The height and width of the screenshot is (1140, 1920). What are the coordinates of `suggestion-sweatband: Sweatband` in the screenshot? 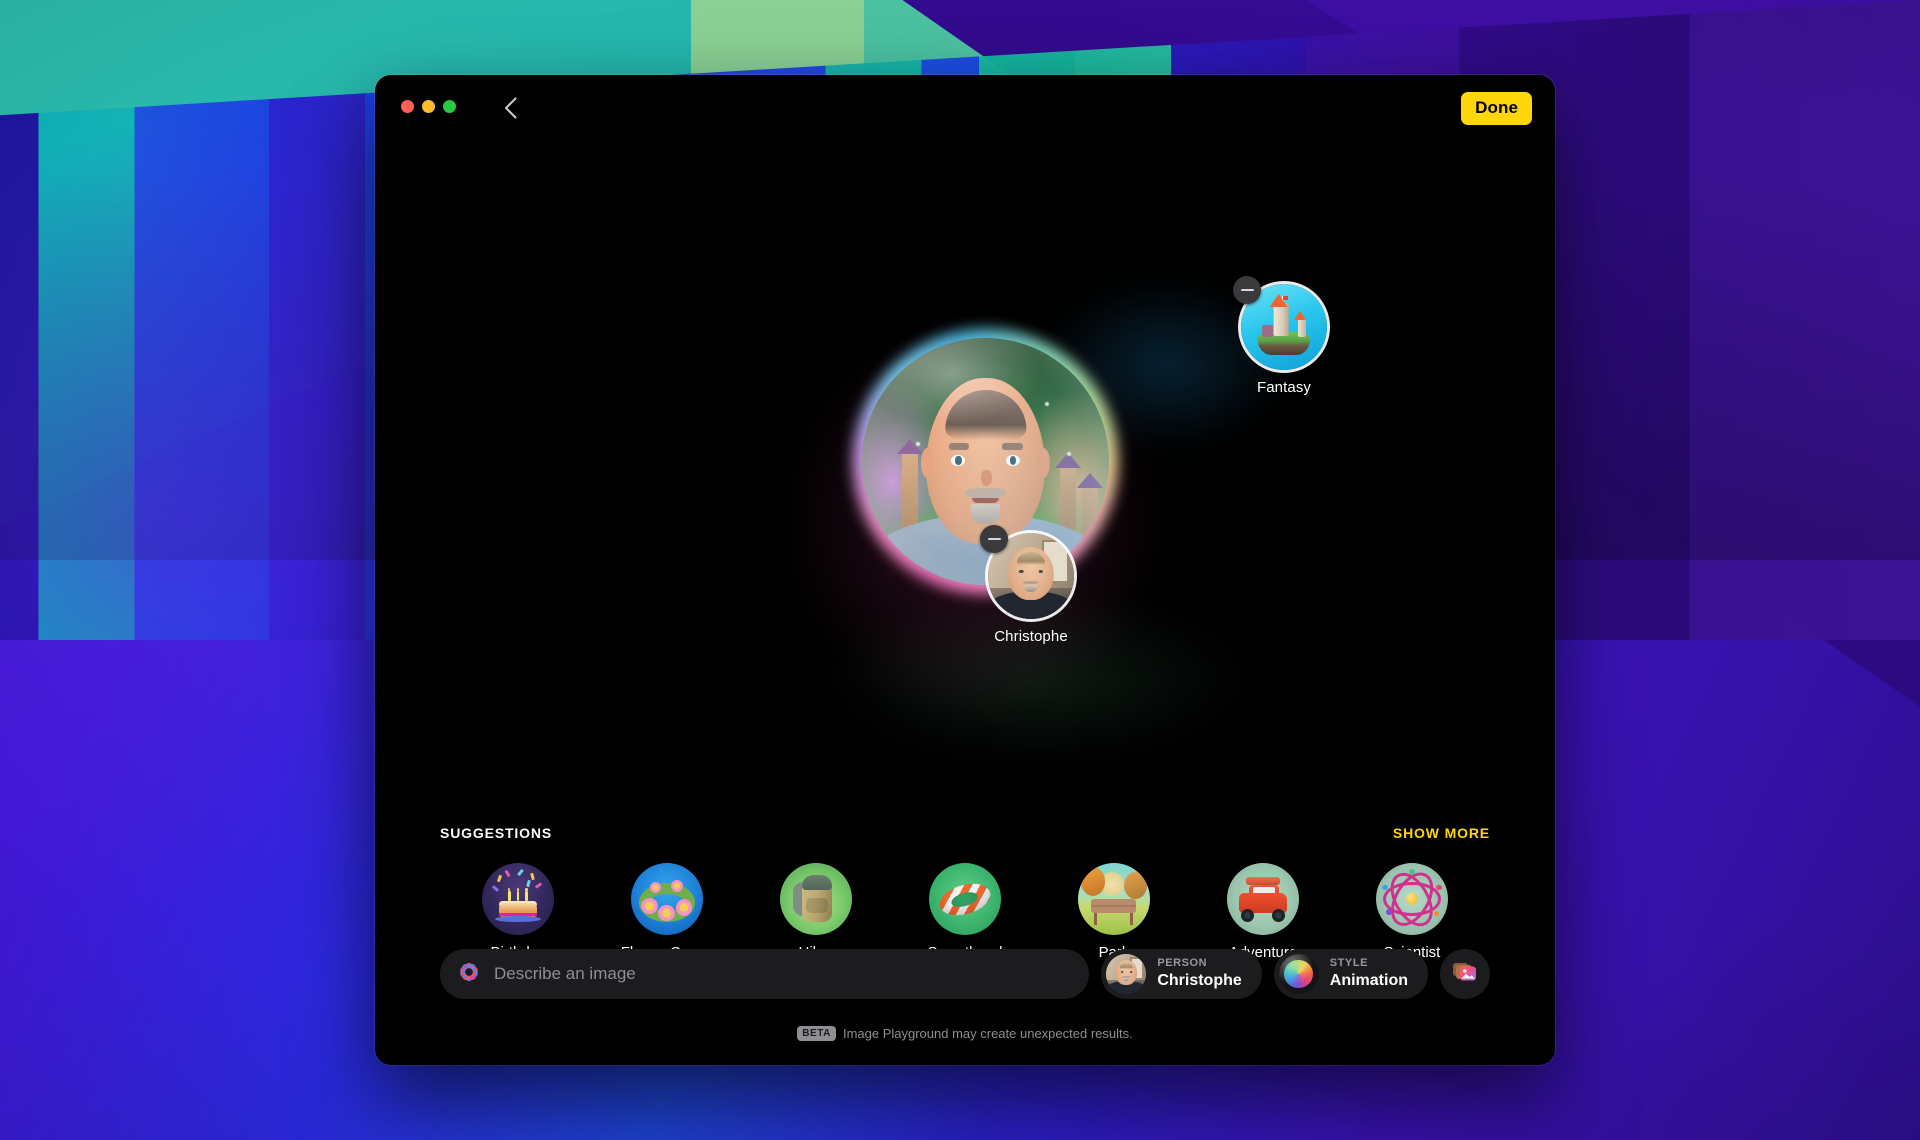 It's located at (965, 912).